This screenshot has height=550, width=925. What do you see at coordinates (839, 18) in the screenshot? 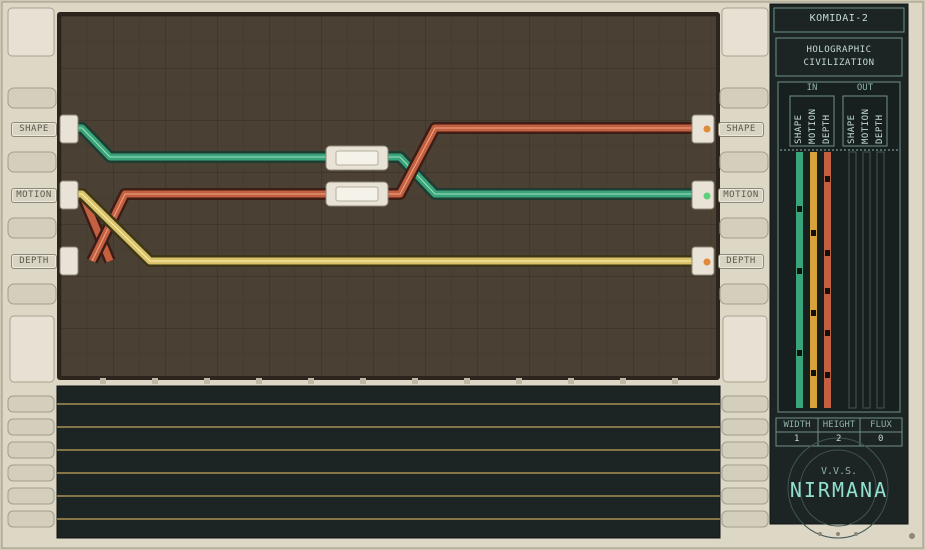
I see `puzzle-name: KOMIDAI-2` at bounding box center [839, 18].